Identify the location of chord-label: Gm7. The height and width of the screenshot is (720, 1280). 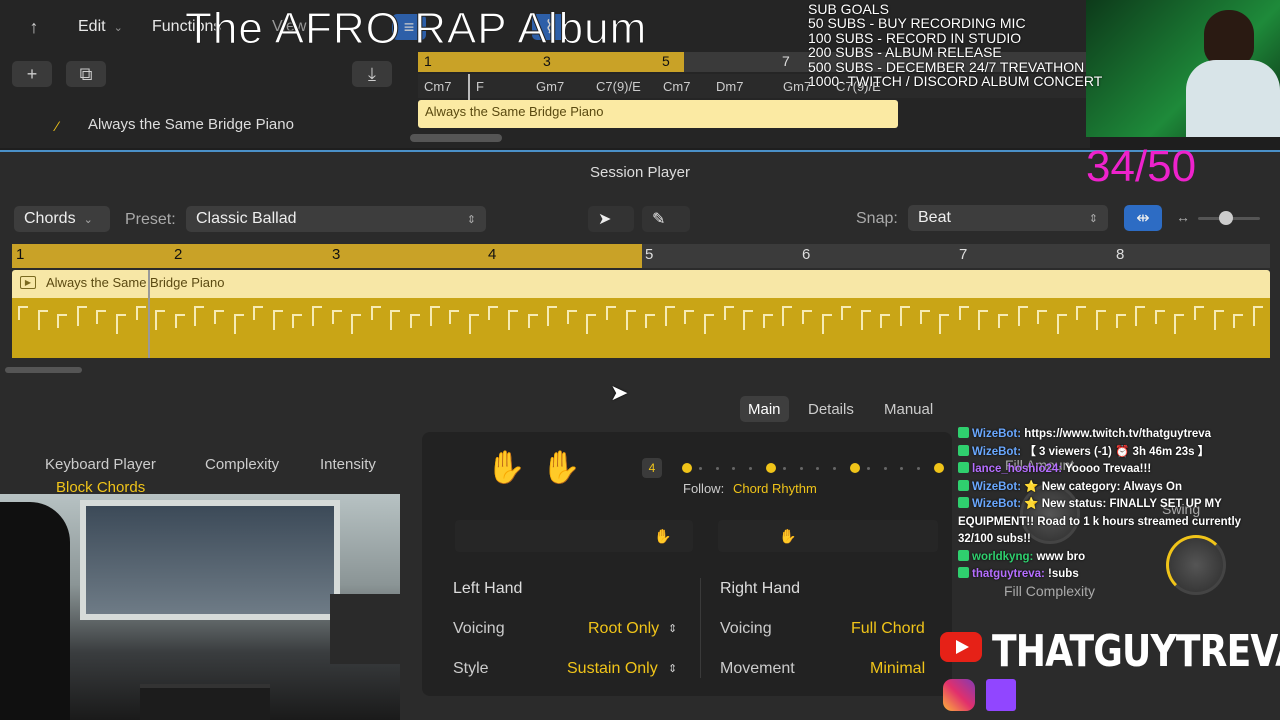
(550, 86).